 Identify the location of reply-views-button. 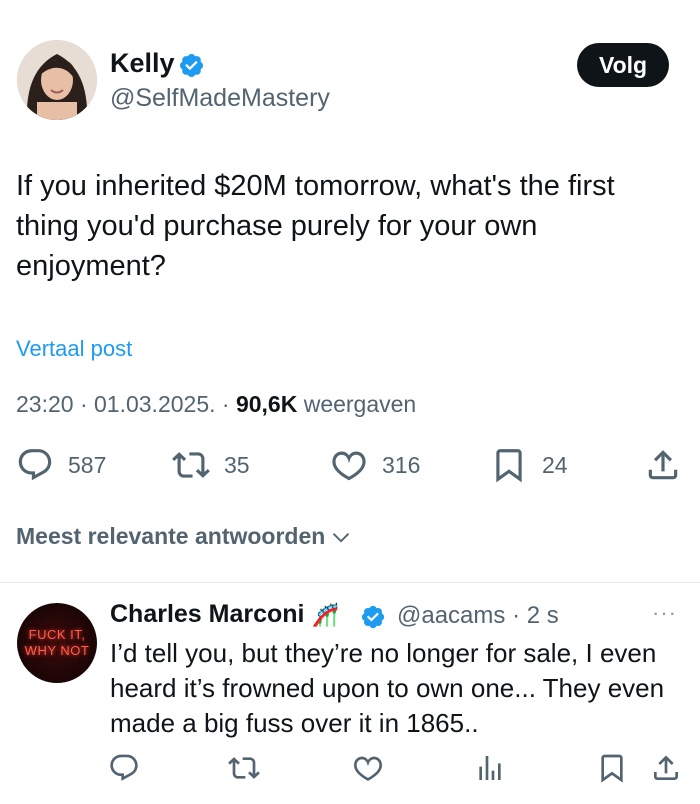
(490, 768).